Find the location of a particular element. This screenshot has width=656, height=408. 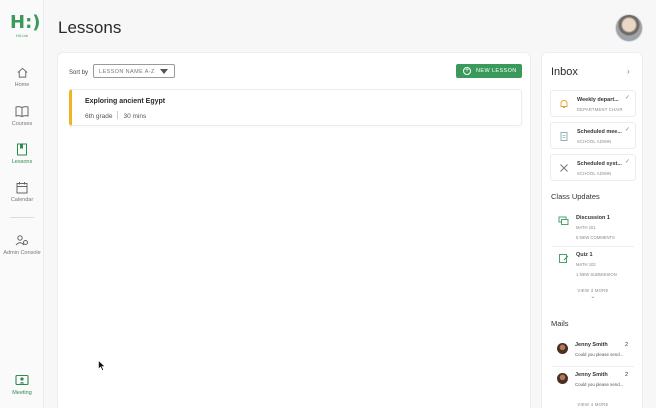

new-lesson-button: + NEW LESSON is located at coordinates (489, 71).